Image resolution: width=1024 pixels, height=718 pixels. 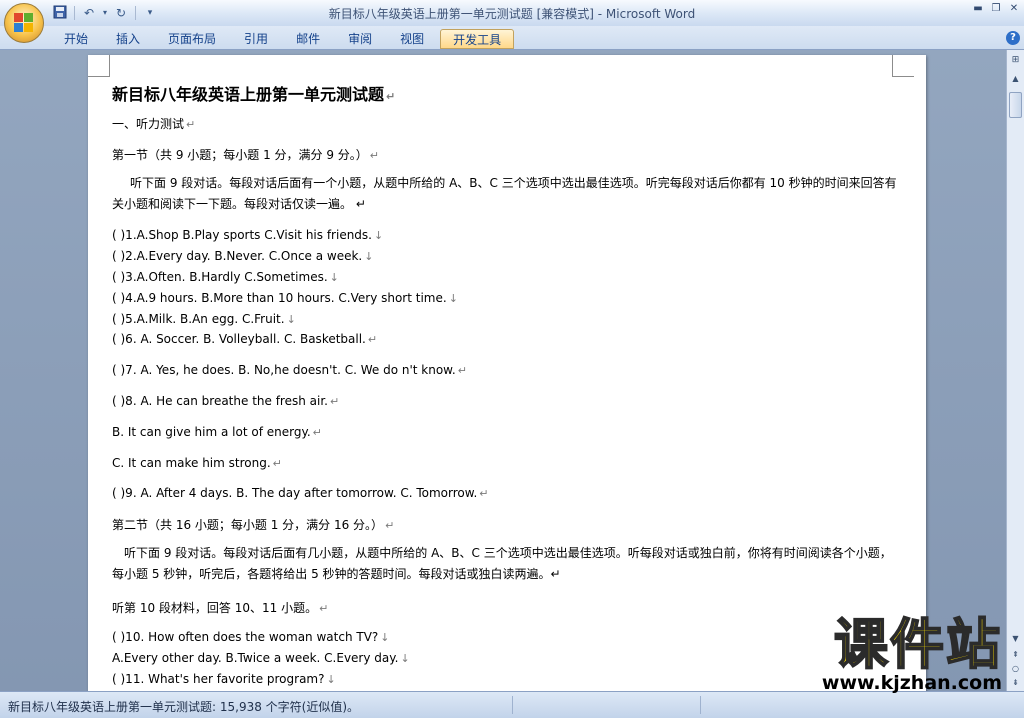 What do you see at coordinates (154, 124) in the screenshot?
I see `section-heading: 一、听力测试 ↵` at bounding box center [154, 124].